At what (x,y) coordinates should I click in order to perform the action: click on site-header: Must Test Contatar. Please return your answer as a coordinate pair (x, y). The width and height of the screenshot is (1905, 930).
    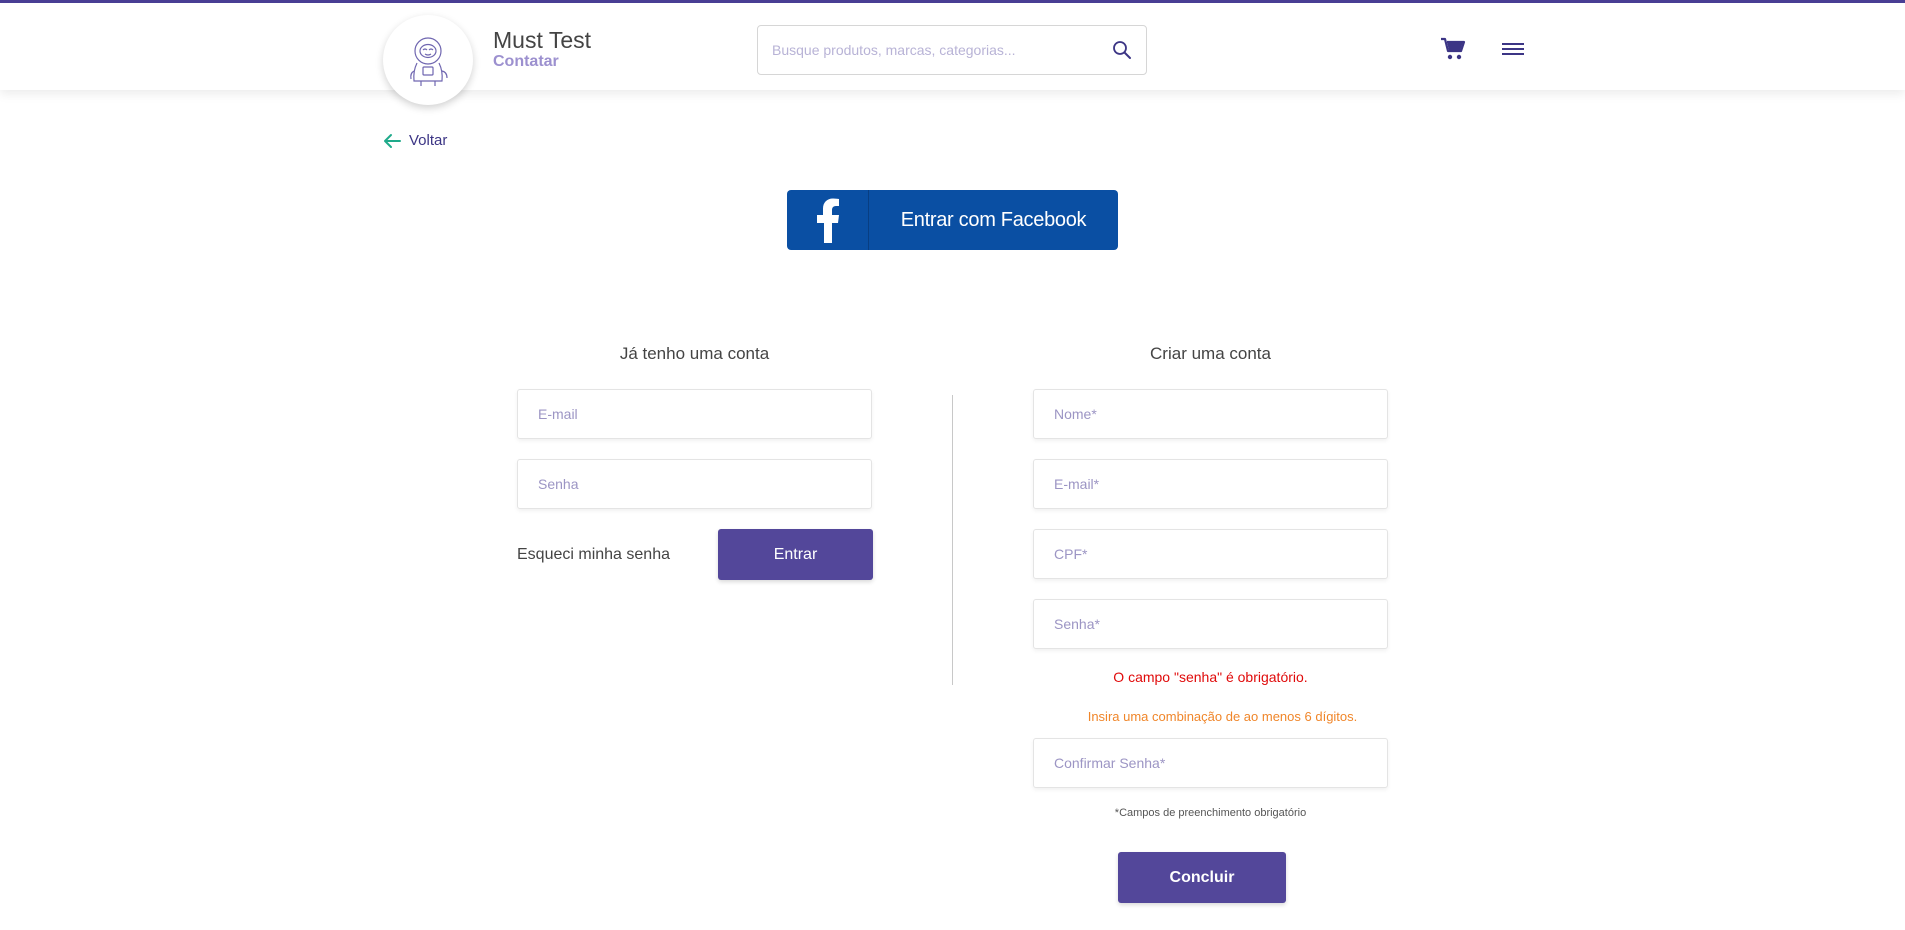
    Looking at the image, I should click on (952, 54).